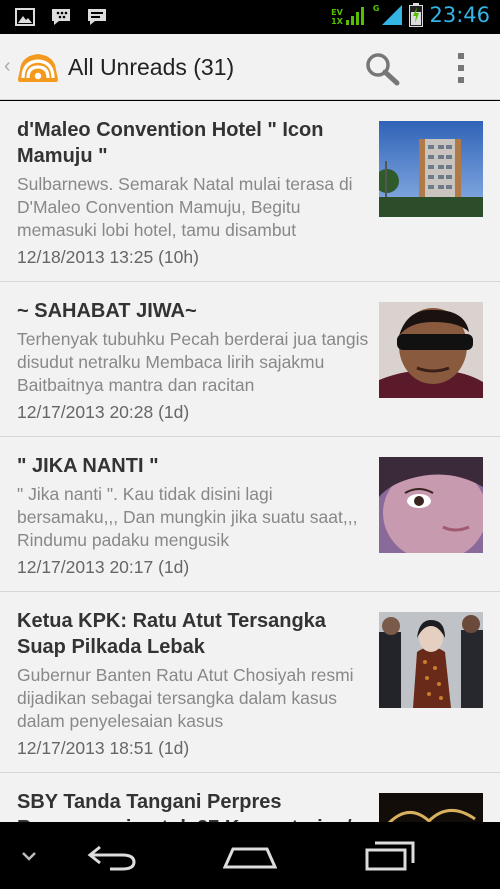 Image resolution: width=500 pixels, height=889 pixels. I want to click on overflow-menu-icon, so click(461, 68).